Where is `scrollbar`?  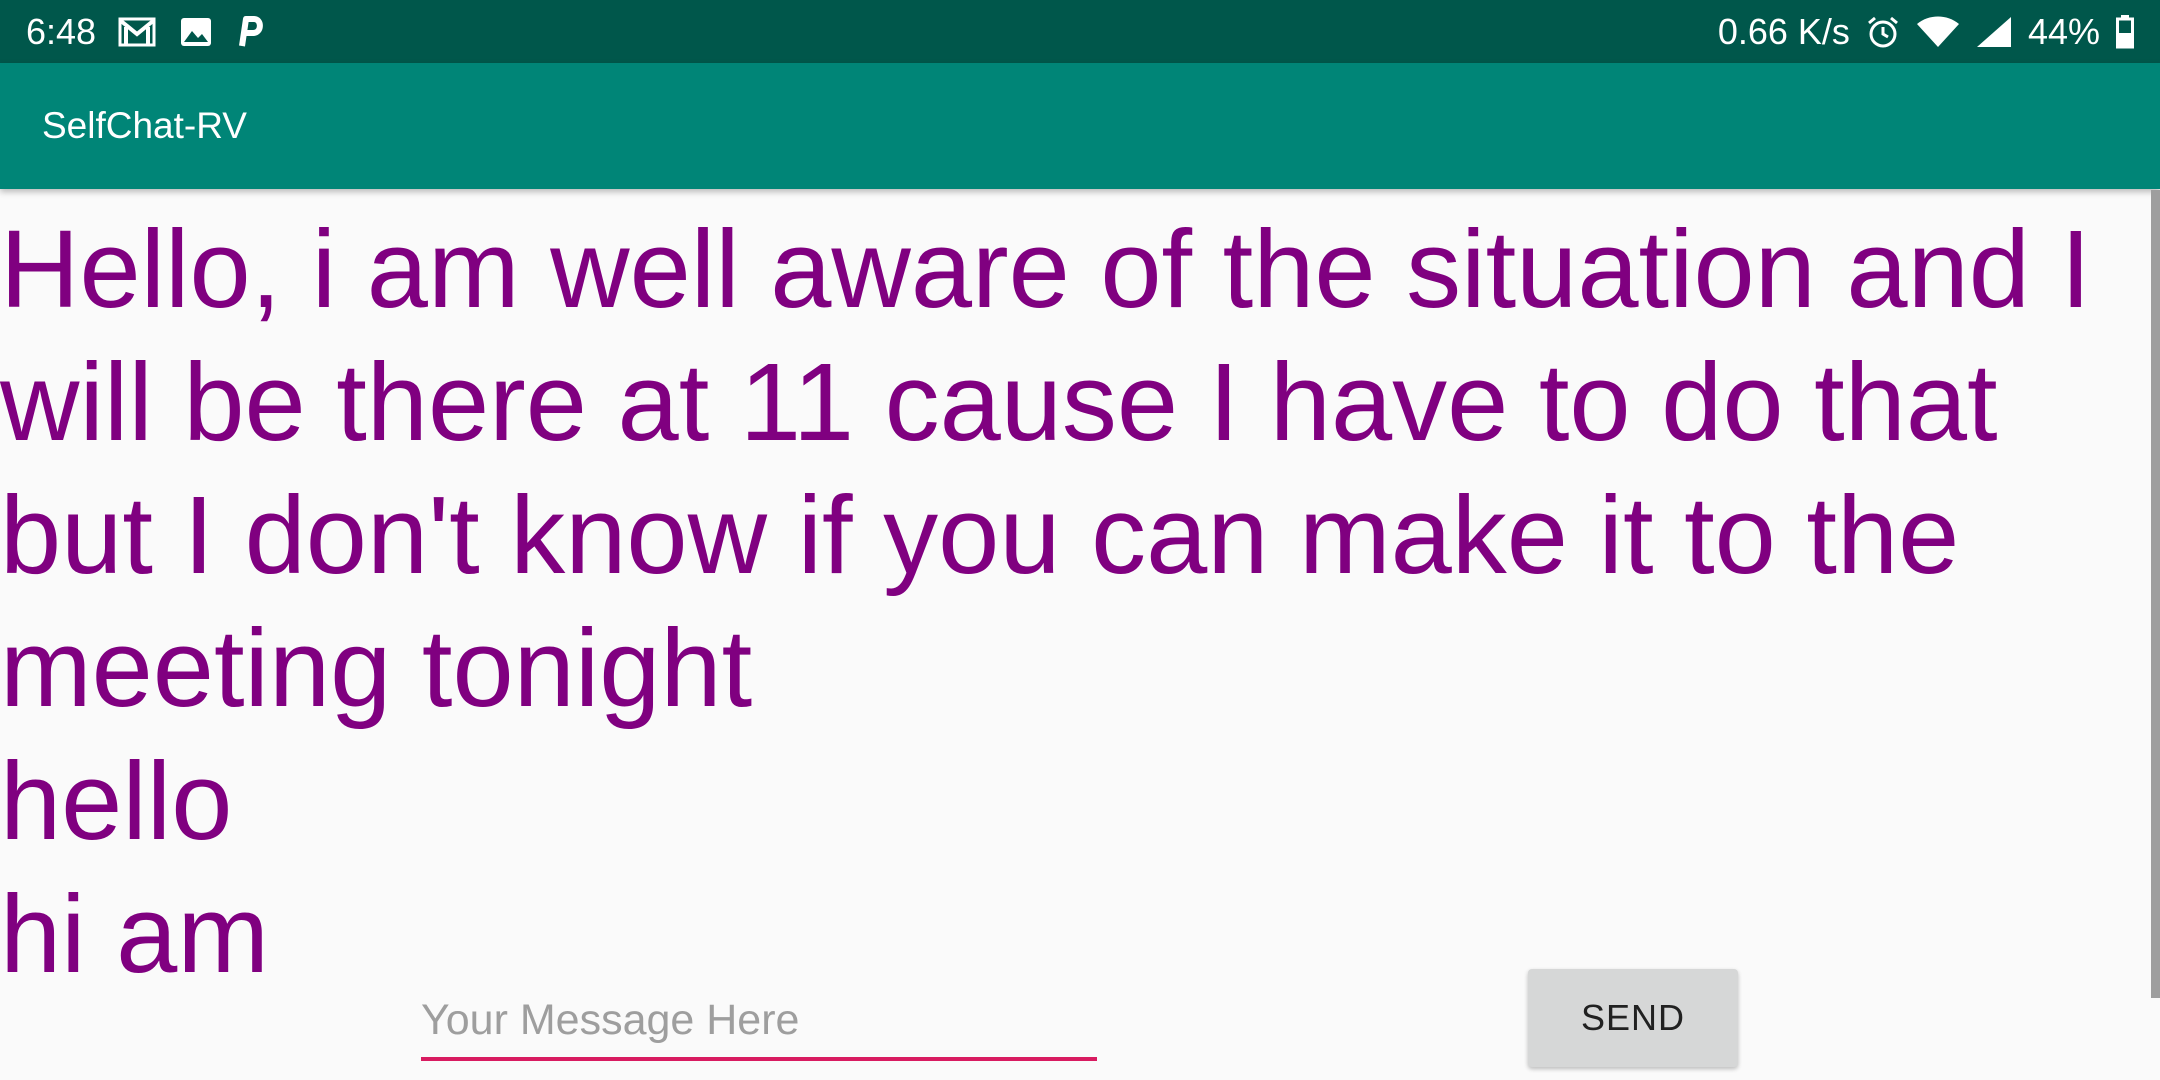 scrollbar is located at coordinates (2155, 594).